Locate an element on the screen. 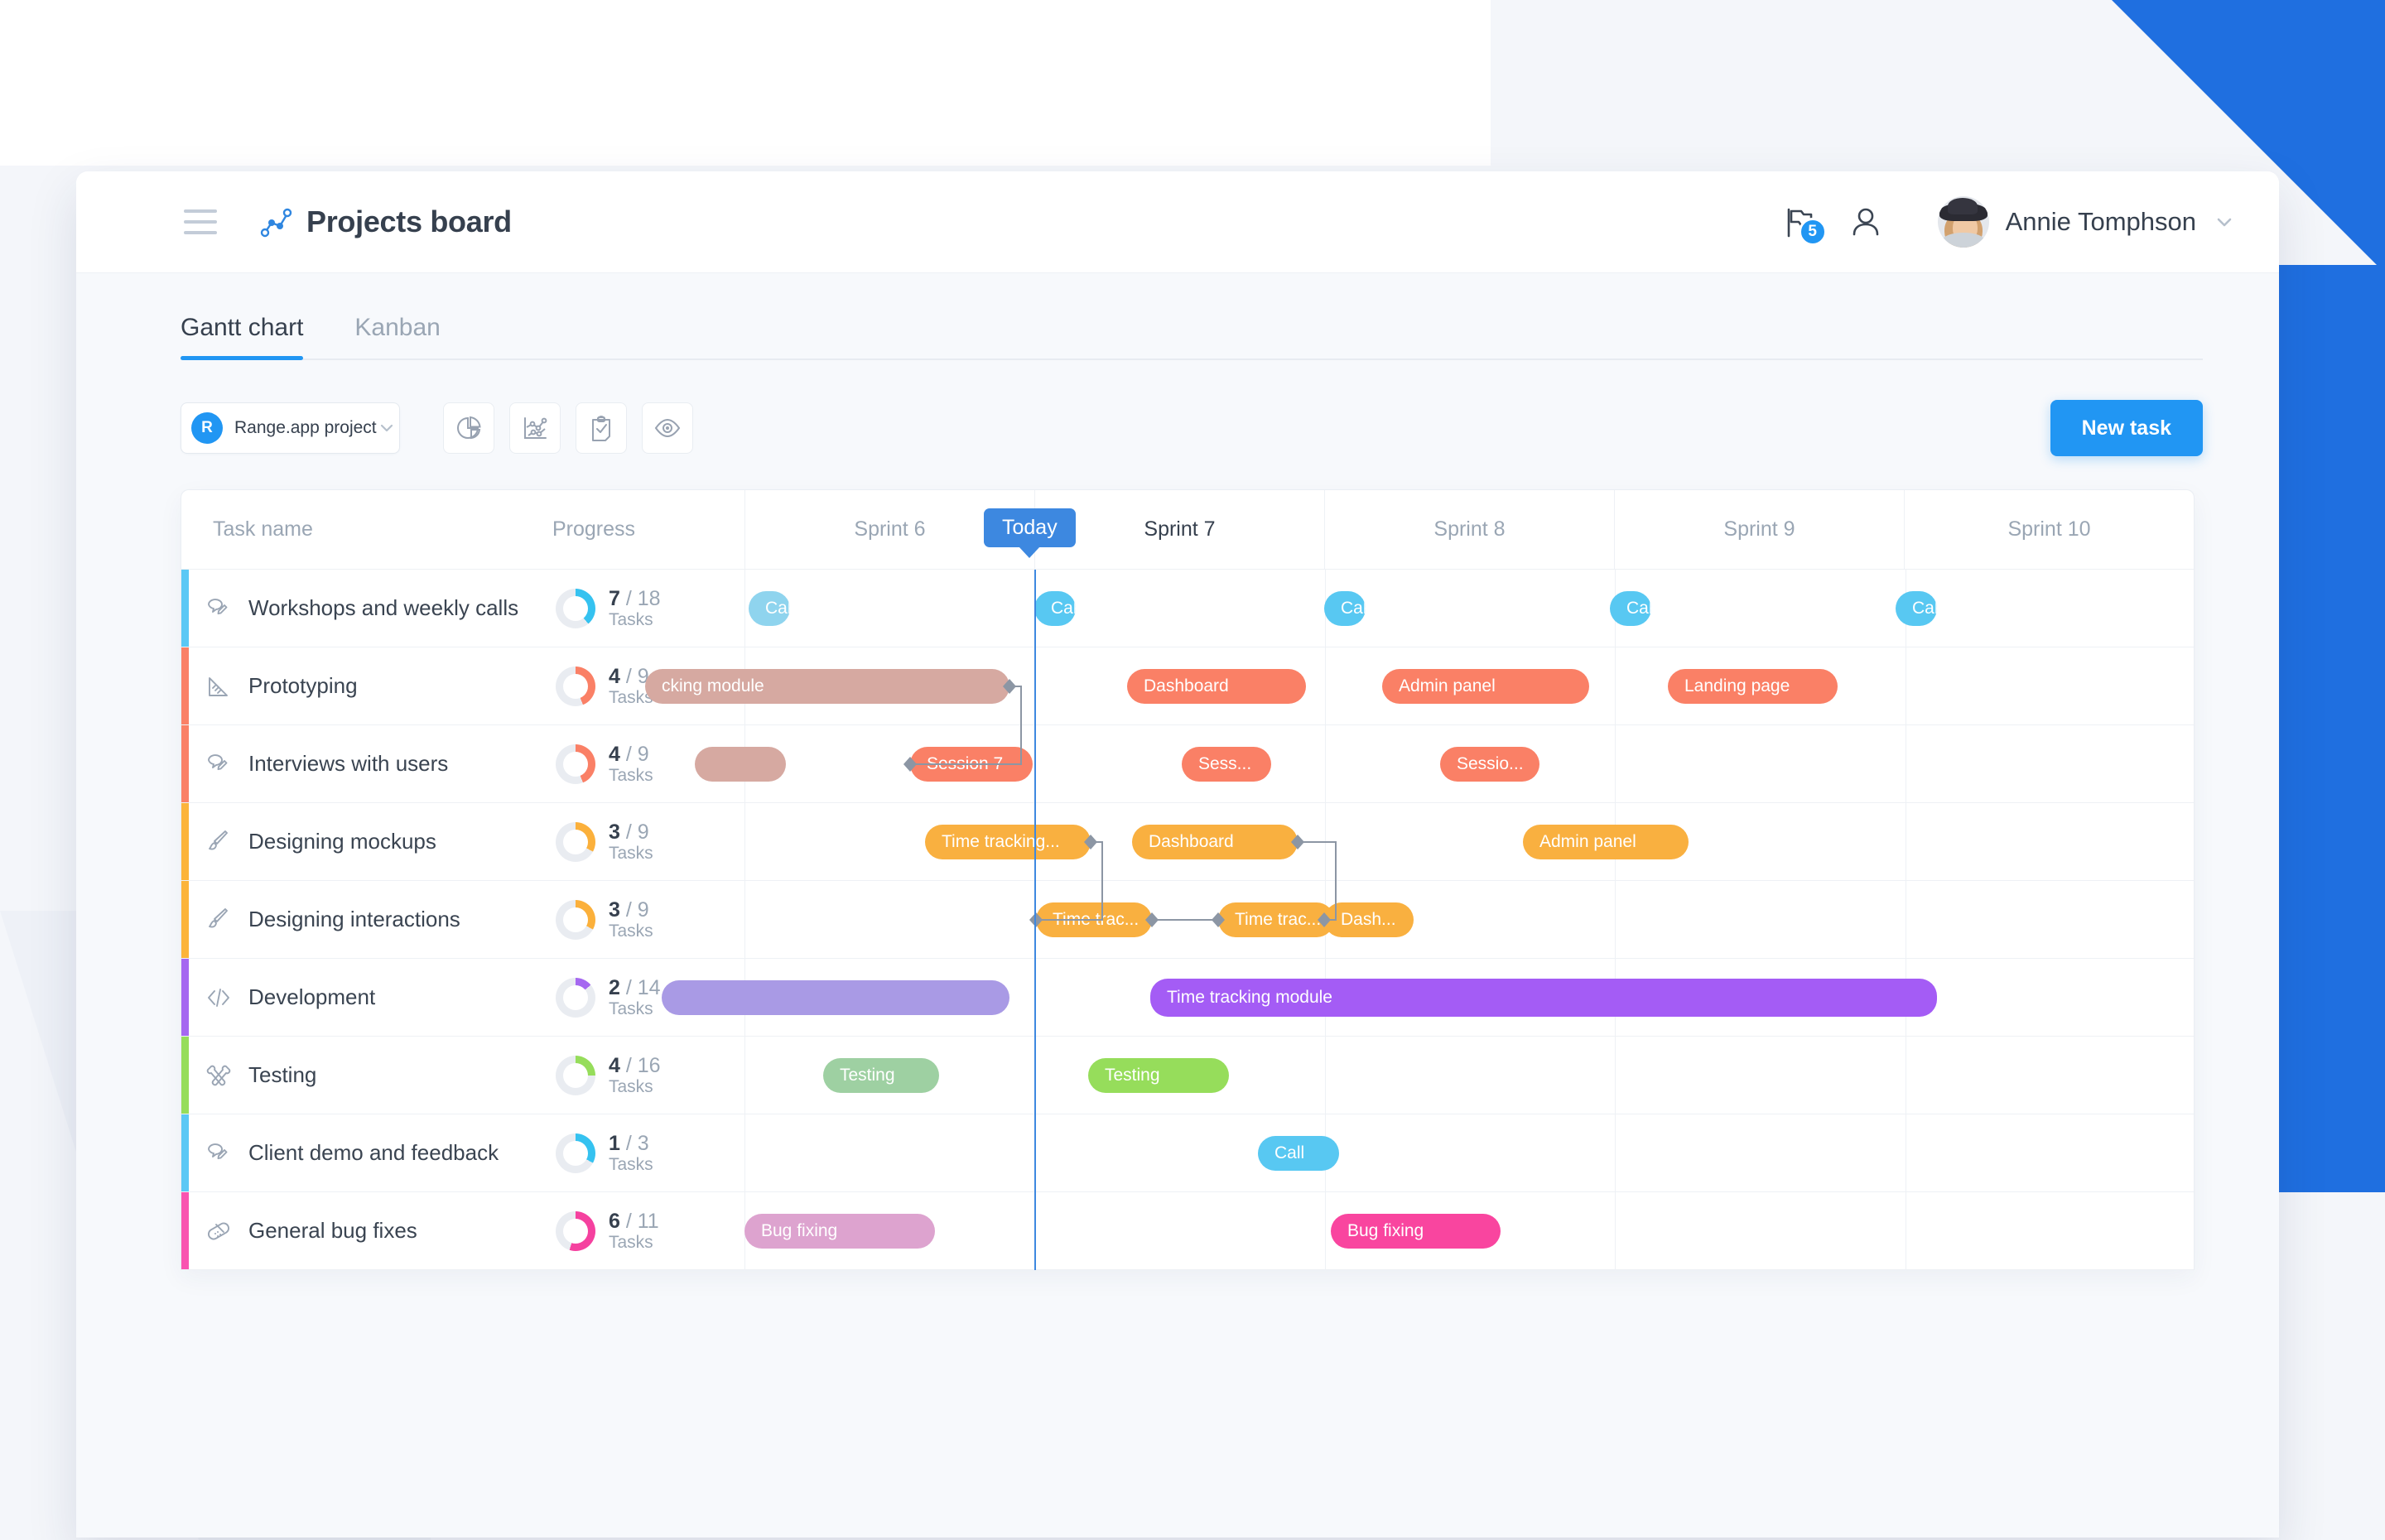 This screenshot has height=1540, width=2385. user-outline-icon is located at coordinates (1866, 222).